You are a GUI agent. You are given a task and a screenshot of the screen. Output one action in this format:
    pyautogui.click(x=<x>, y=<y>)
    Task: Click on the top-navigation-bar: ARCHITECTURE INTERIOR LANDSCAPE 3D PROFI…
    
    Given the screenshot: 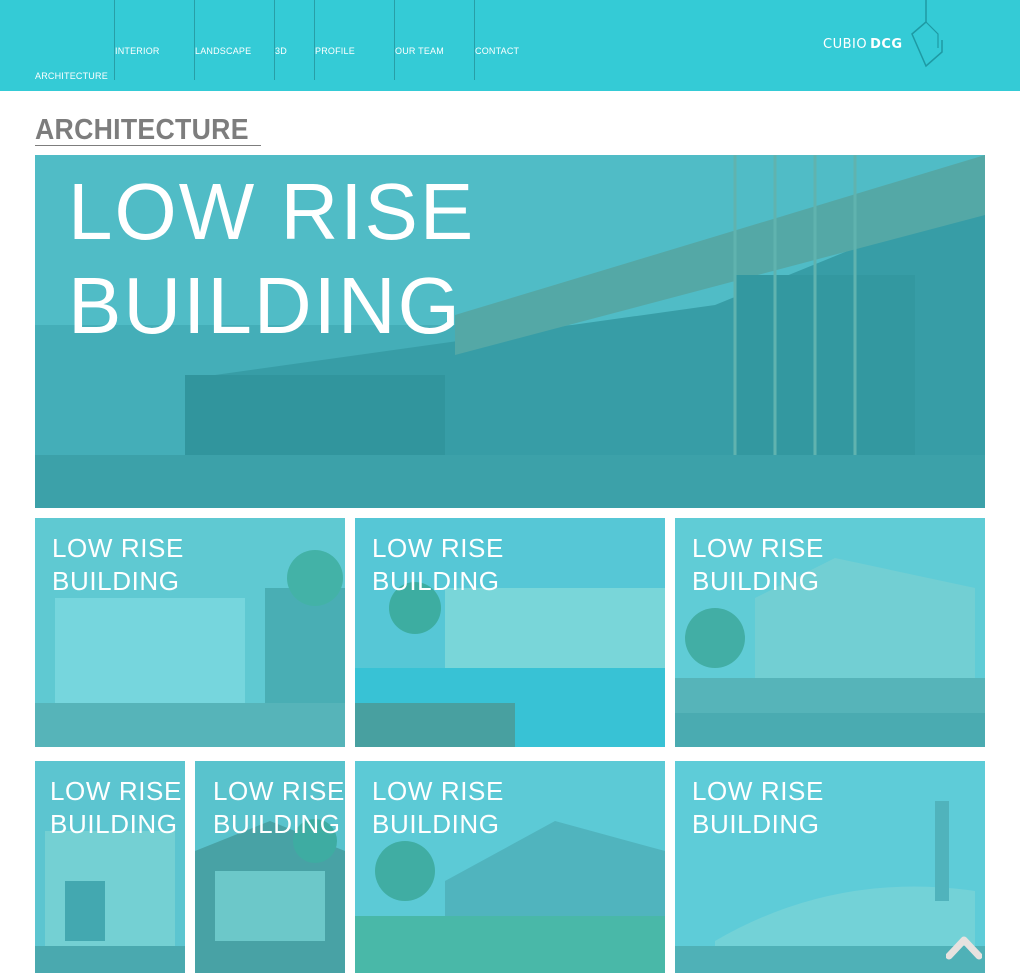 What is the action you would take?
    pyautogui.click(x=510, y=45)
    